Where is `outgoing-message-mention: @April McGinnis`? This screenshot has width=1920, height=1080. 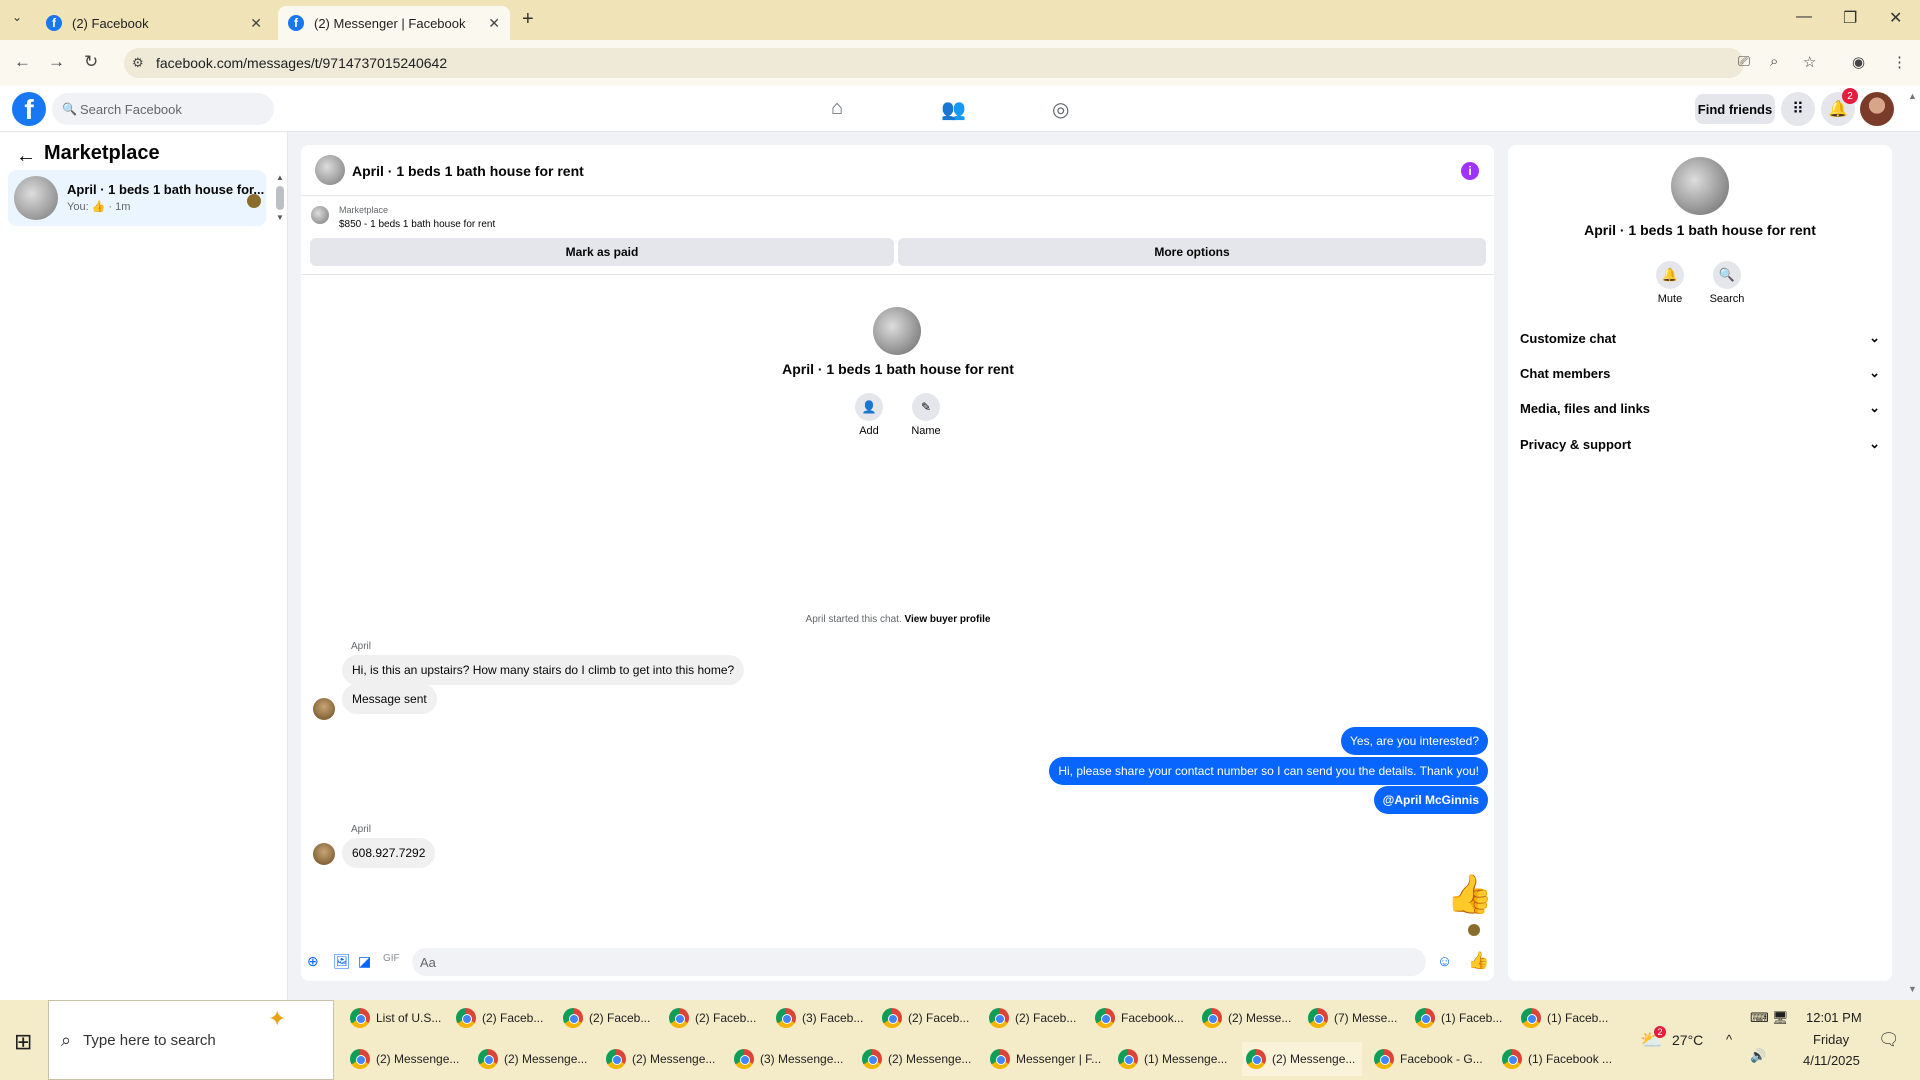
outgoing-message-mention: @April McGinnis is located at coordinates (1430, 800).